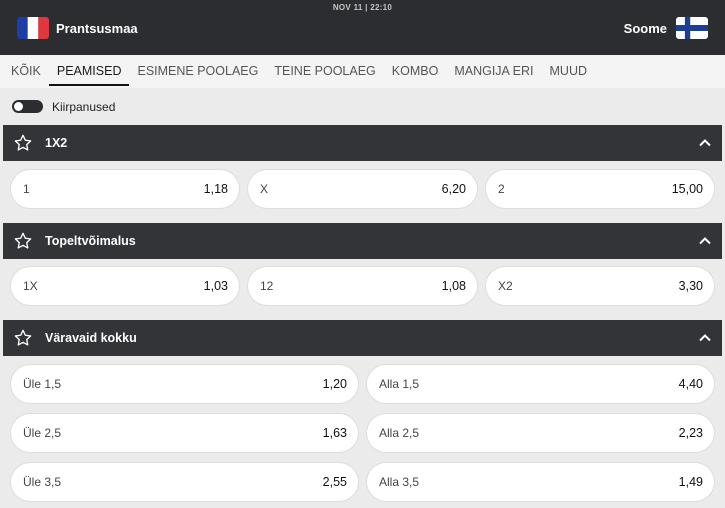 Image resolution: width=725 pixels, height=508 pixels. Describe the element at coordinates (334, 482) in the screenshot. I see `odds-value: 2,55` at that location.